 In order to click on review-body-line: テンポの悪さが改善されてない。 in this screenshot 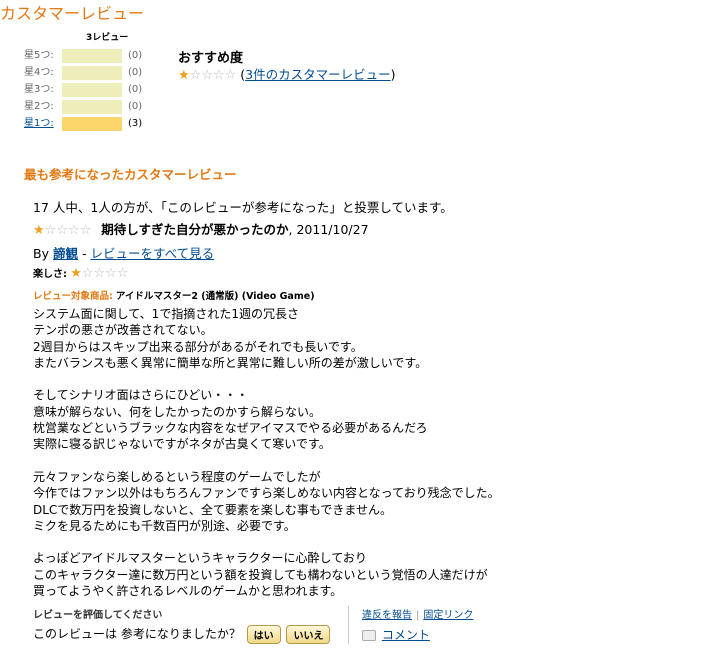, I will do `click(123, 330)`.